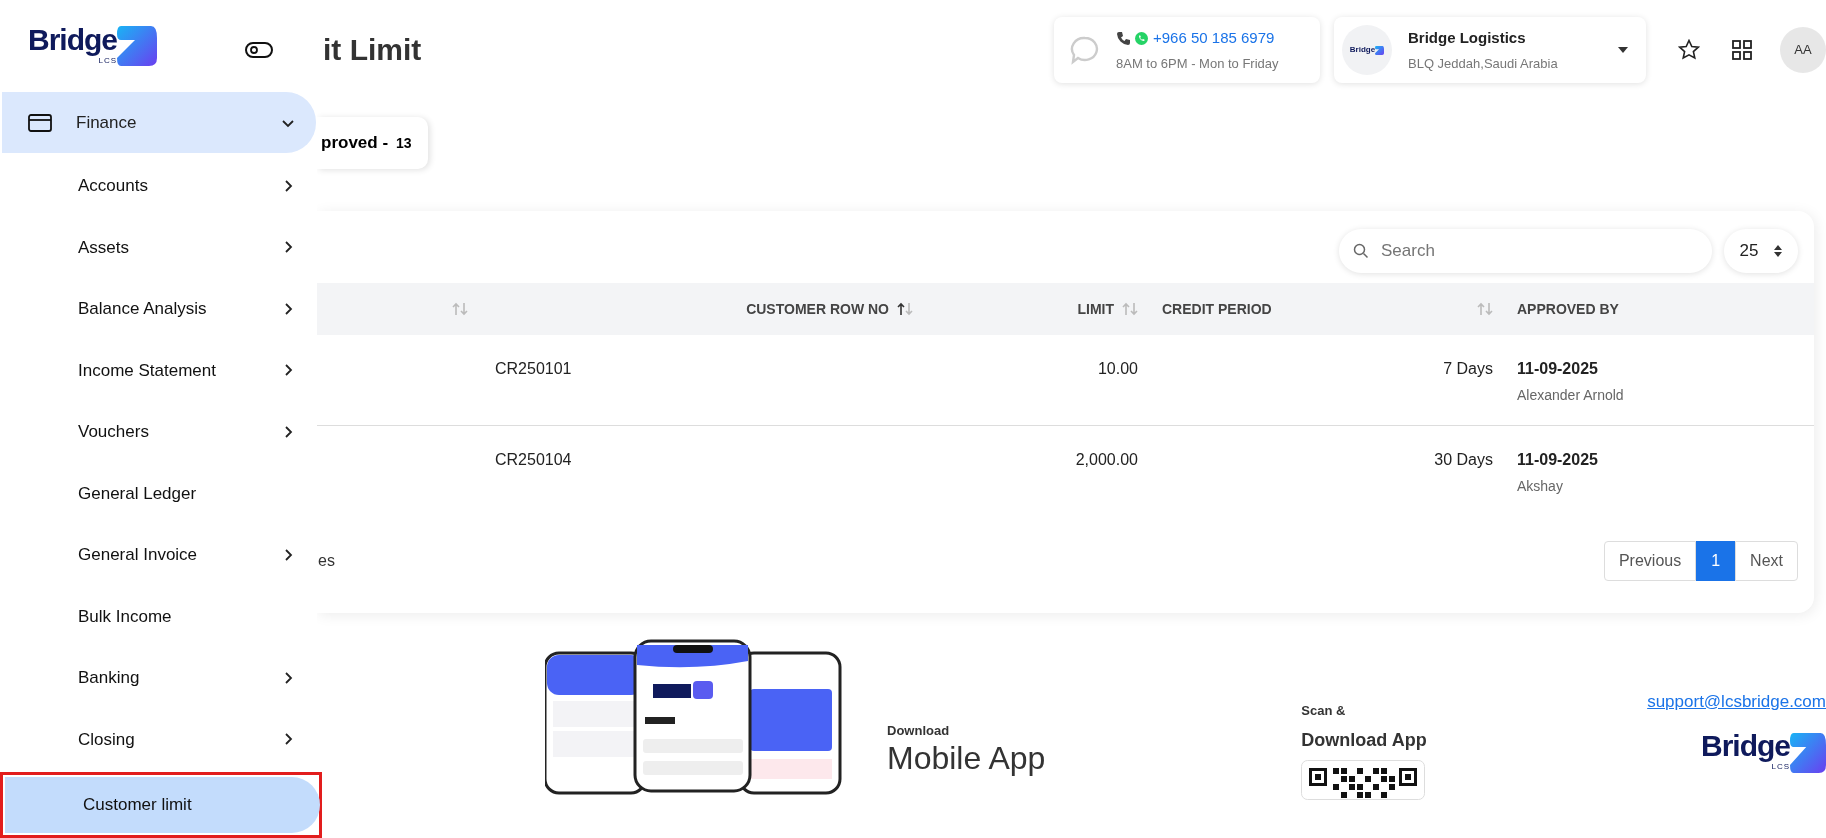 This screenshot has width=1826, height=838. Describe the element at coordinates (1540, 486) in the screenshot. I see `approver-name: Akshay` at that location.